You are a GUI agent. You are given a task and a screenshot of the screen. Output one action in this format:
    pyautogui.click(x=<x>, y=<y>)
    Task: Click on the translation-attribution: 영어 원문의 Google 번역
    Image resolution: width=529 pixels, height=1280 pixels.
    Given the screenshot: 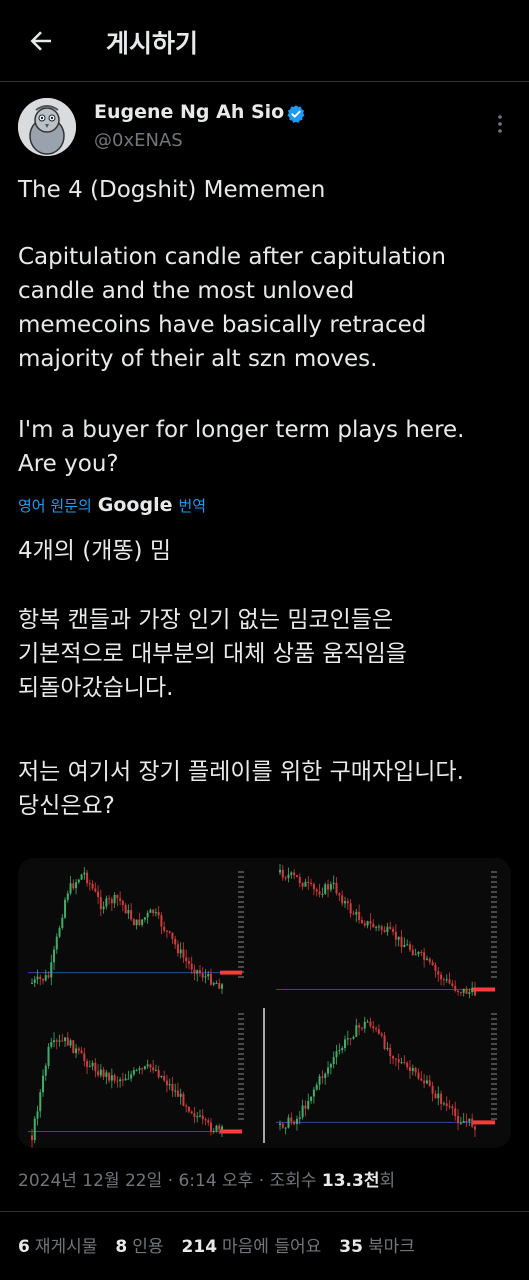 What is the action you would take?
    pyautogui.click(x=112, y=505)
    